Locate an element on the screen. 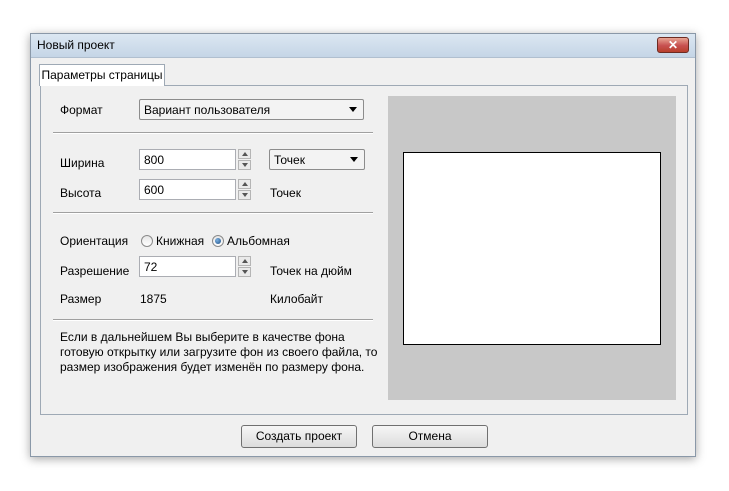 The width and height of the screenshot is (729, 491). cancel-button: Отмена is located at coordinates (430, 436).